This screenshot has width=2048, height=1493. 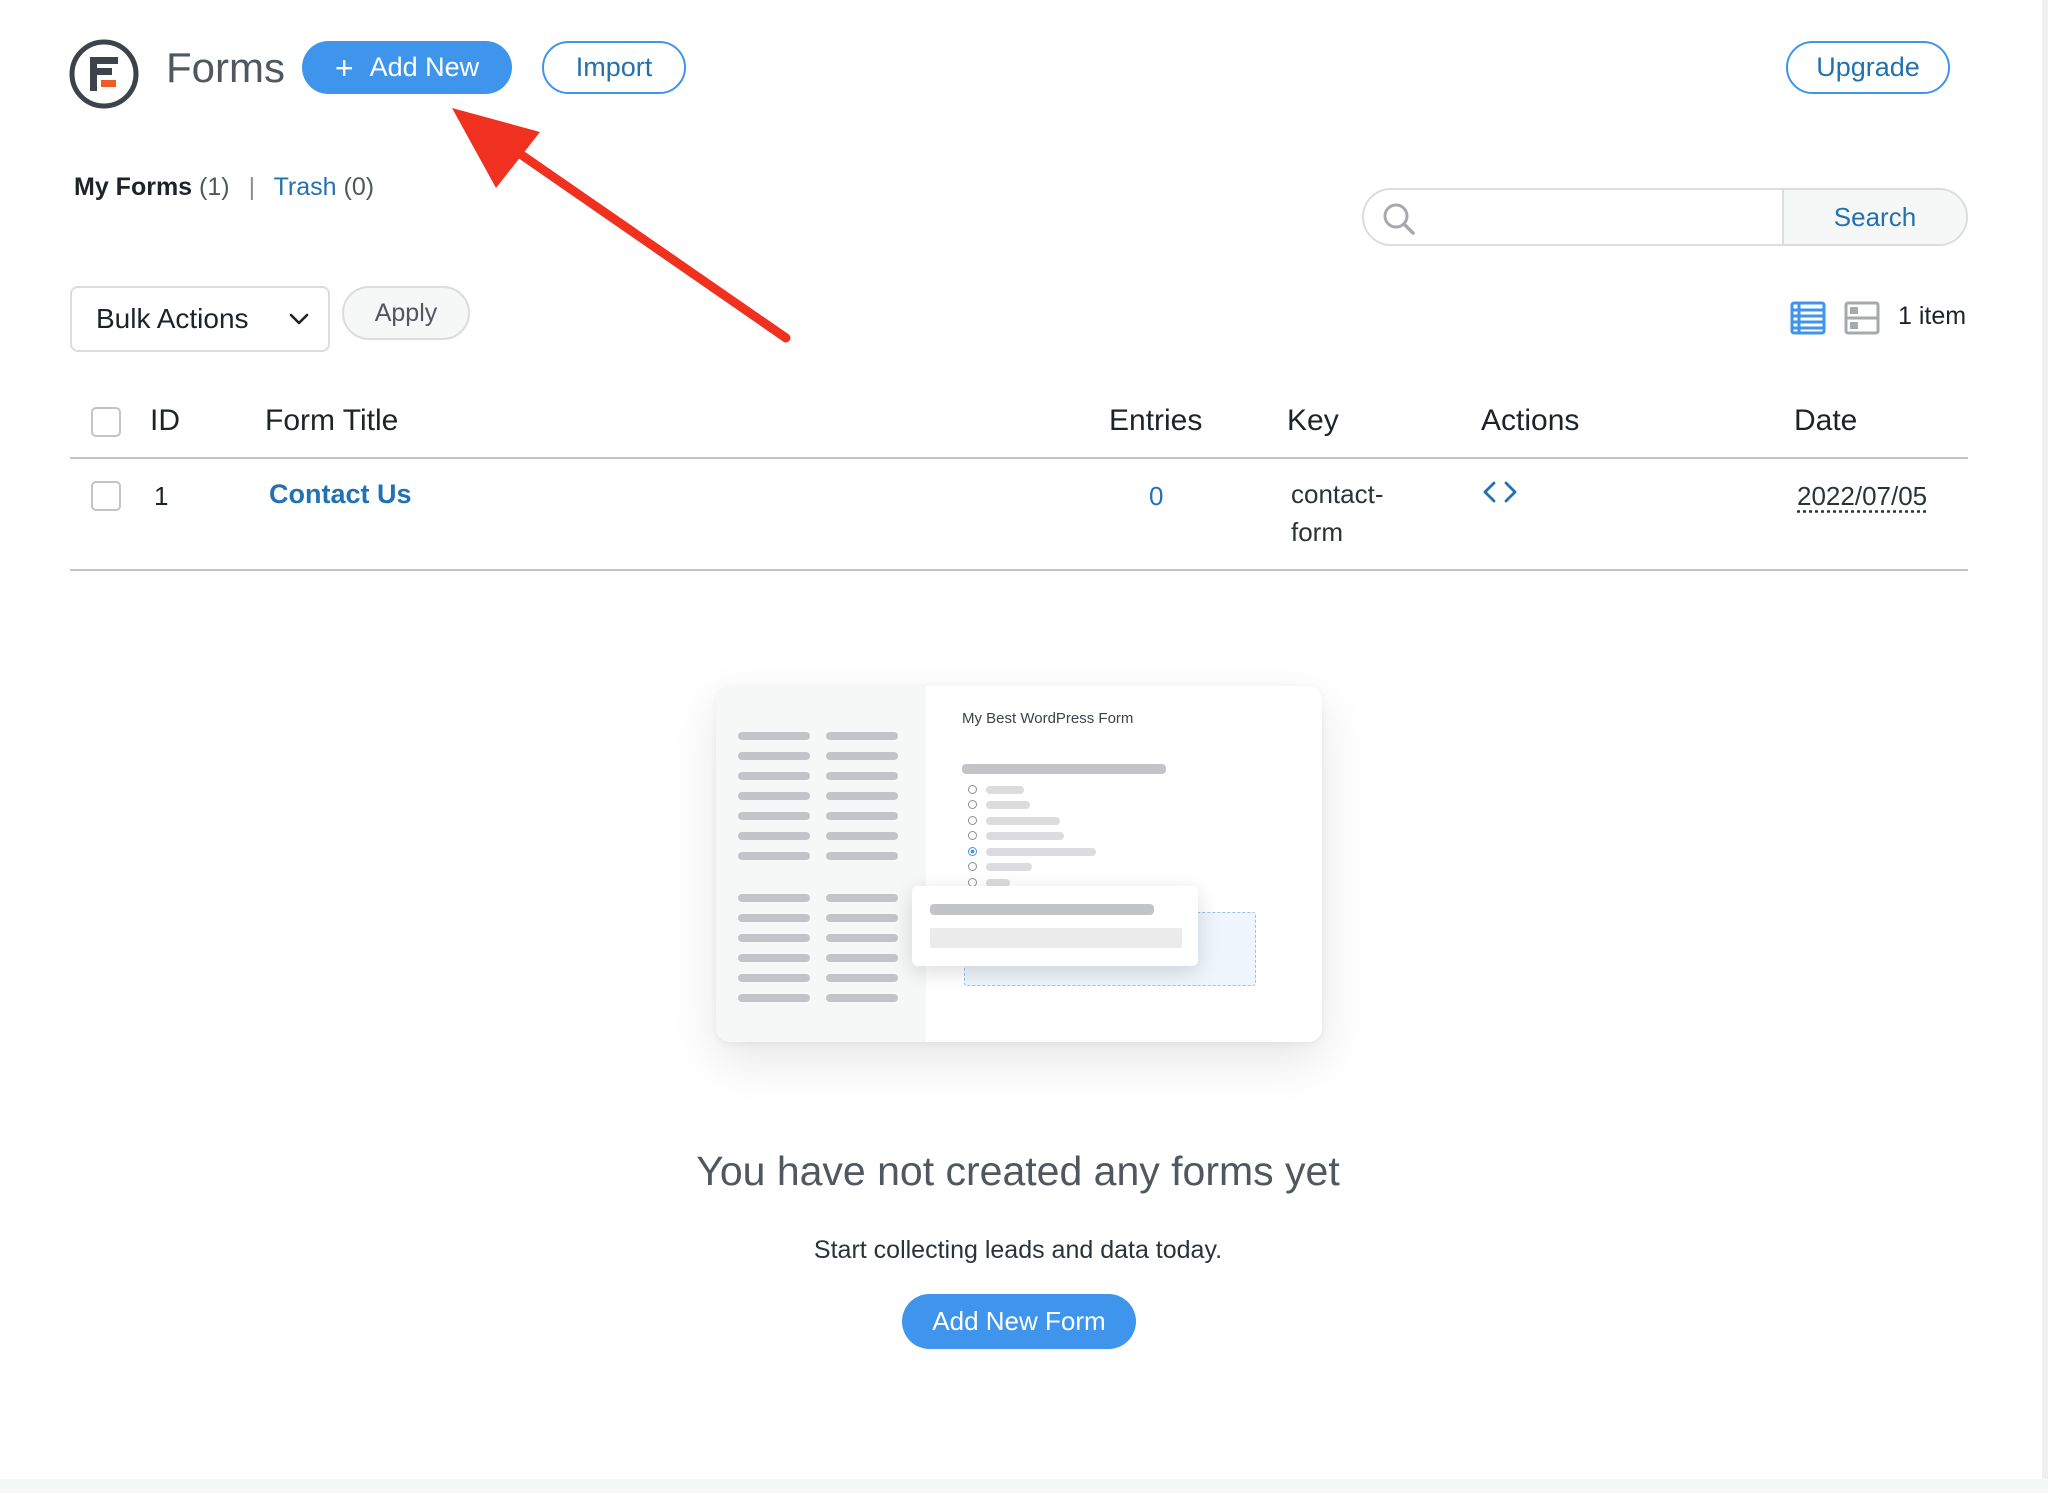 I want to click on add-new-button: + Add New, so click(x=407, y=67).